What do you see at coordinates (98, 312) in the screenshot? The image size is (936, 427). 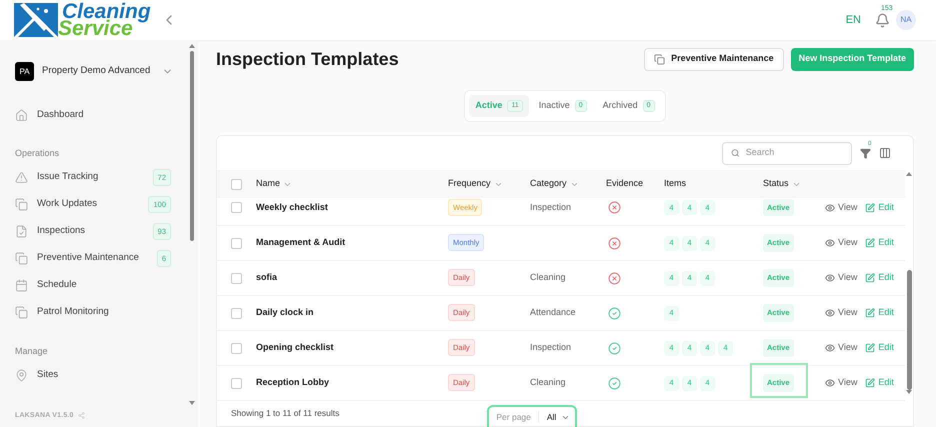 I see `sidebar-item: Patrol Monitoring` at bounding box center [98, 312].